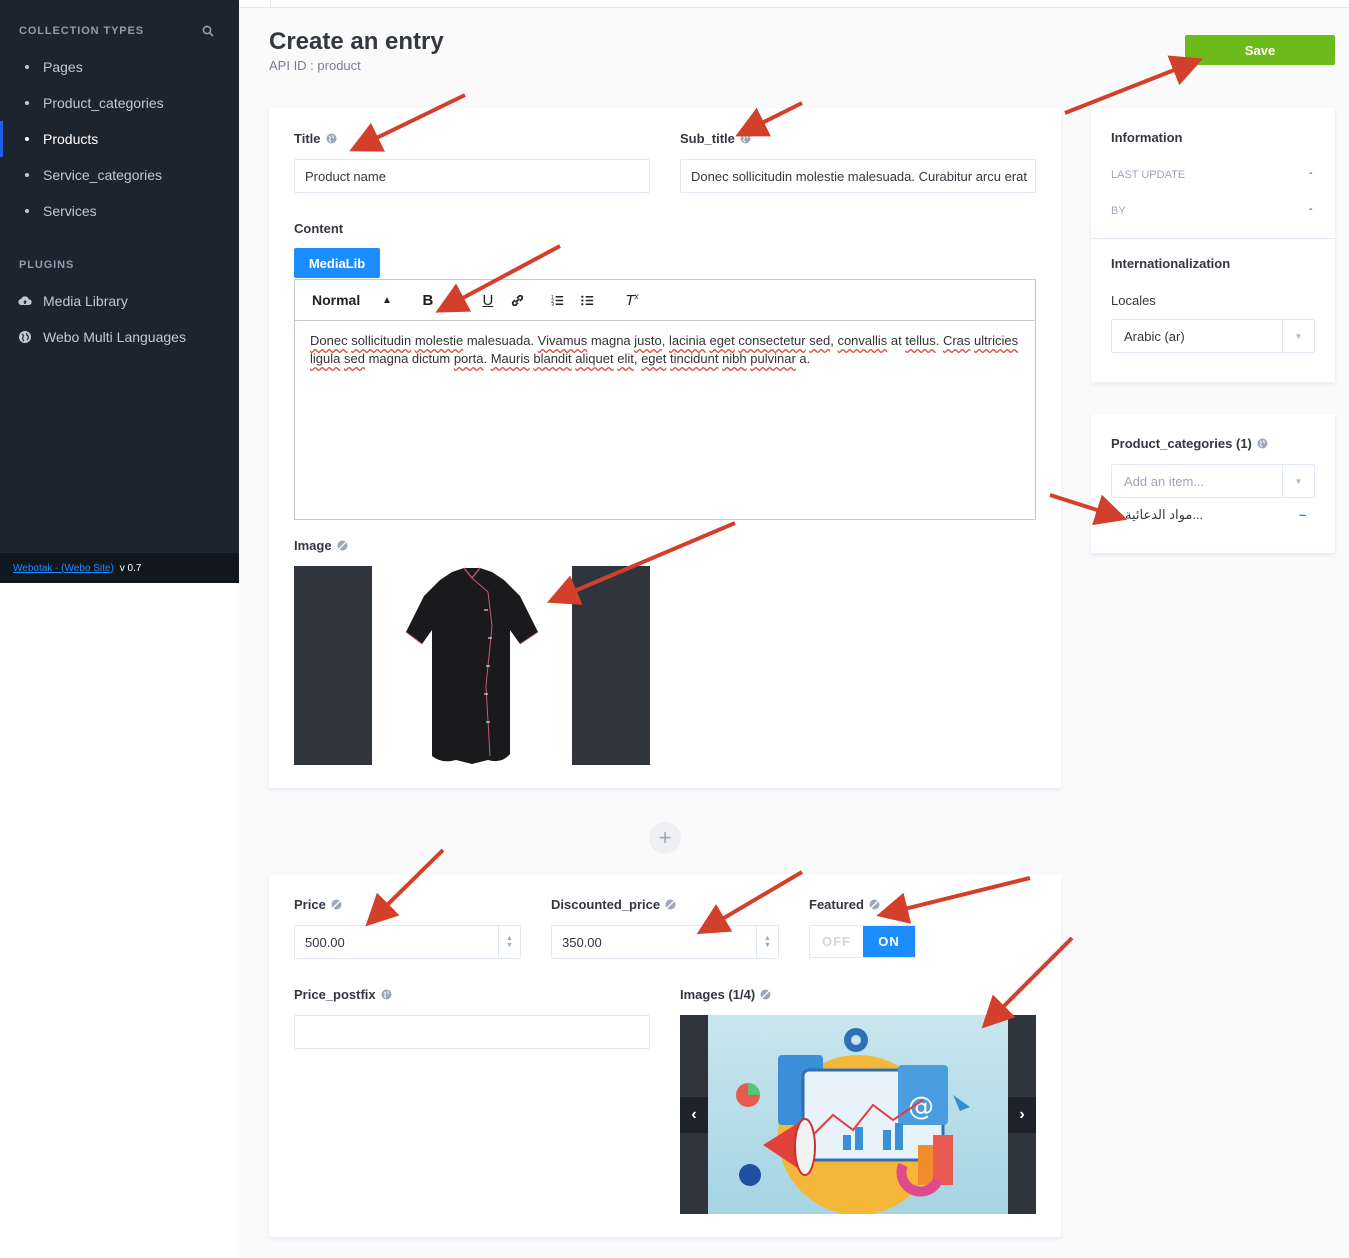  I want to click on price-label: Price, so click(318, 904).